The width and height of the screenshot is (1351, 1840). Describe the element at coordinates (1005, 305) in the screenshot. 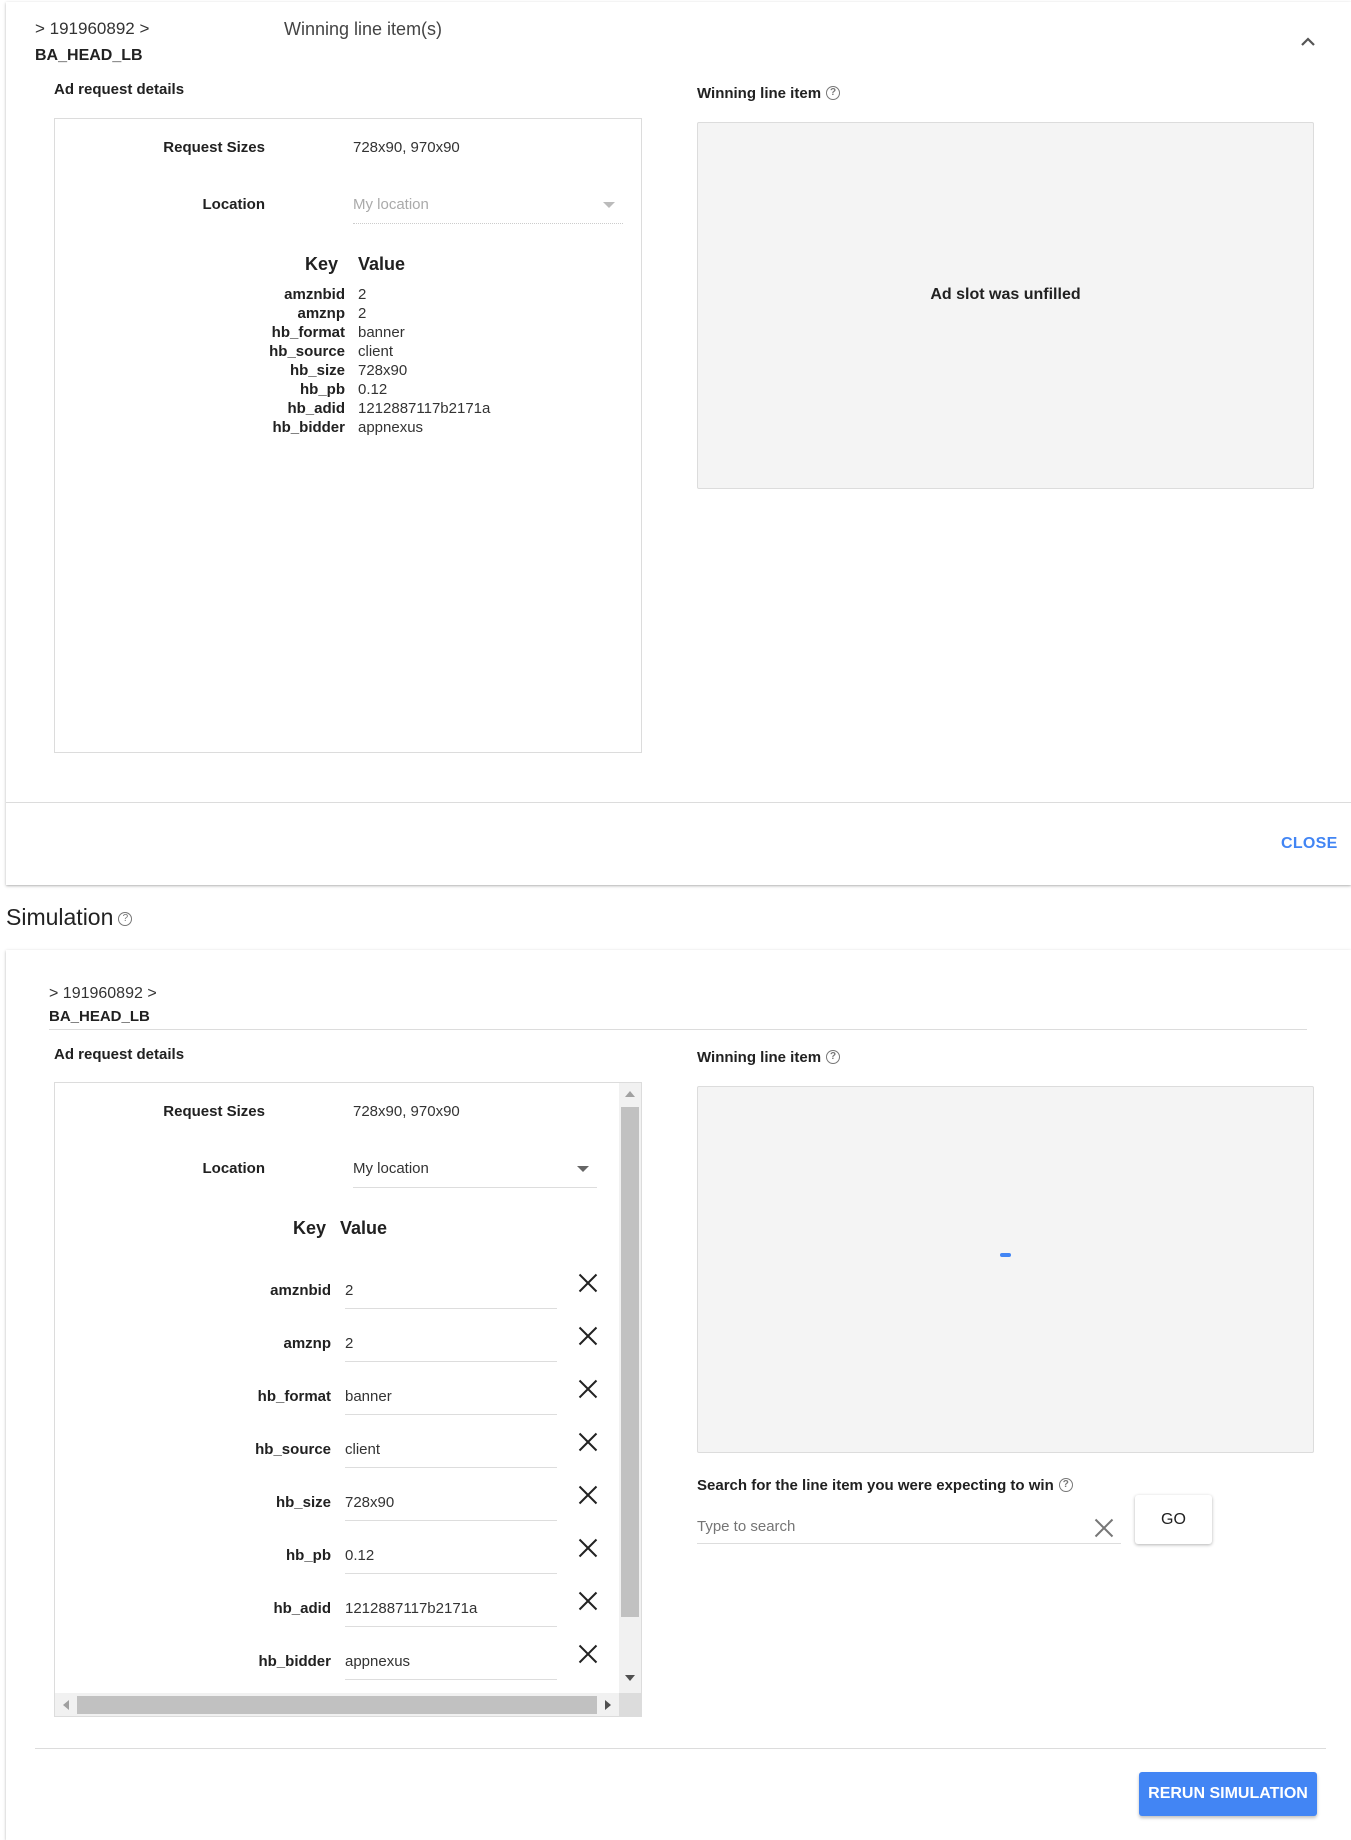

I see `winning-line-item-panel: Ad slot was unfilled` at that location.